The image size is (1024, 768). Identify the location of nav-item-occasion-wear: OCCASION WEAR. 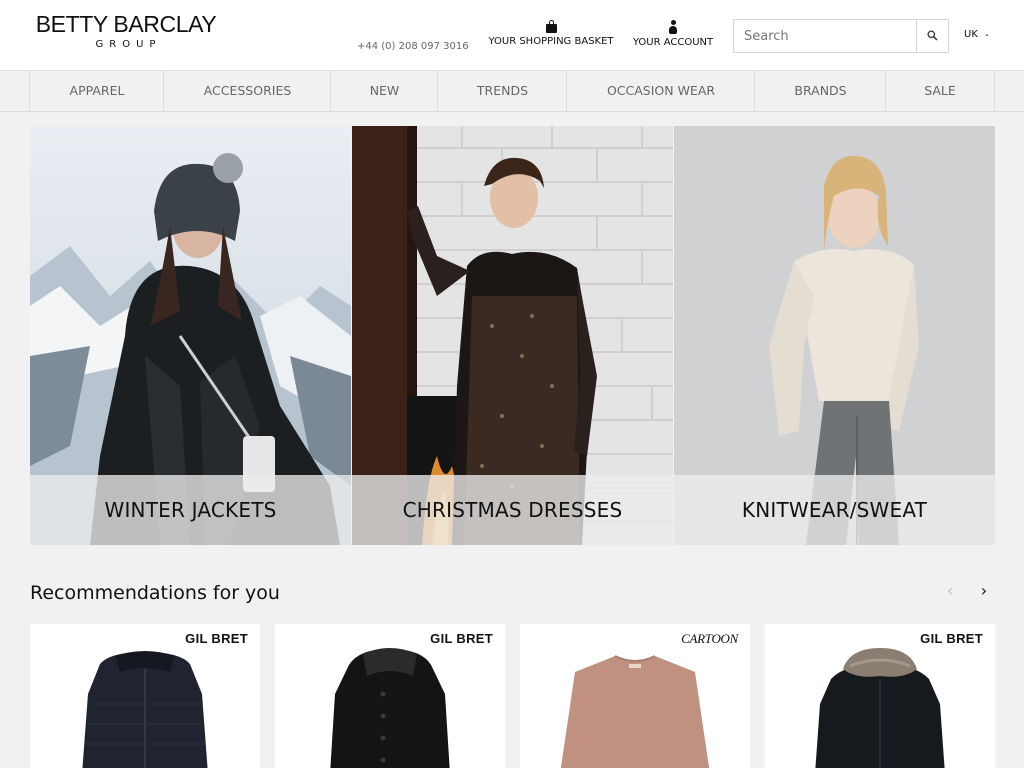
(660, 91).